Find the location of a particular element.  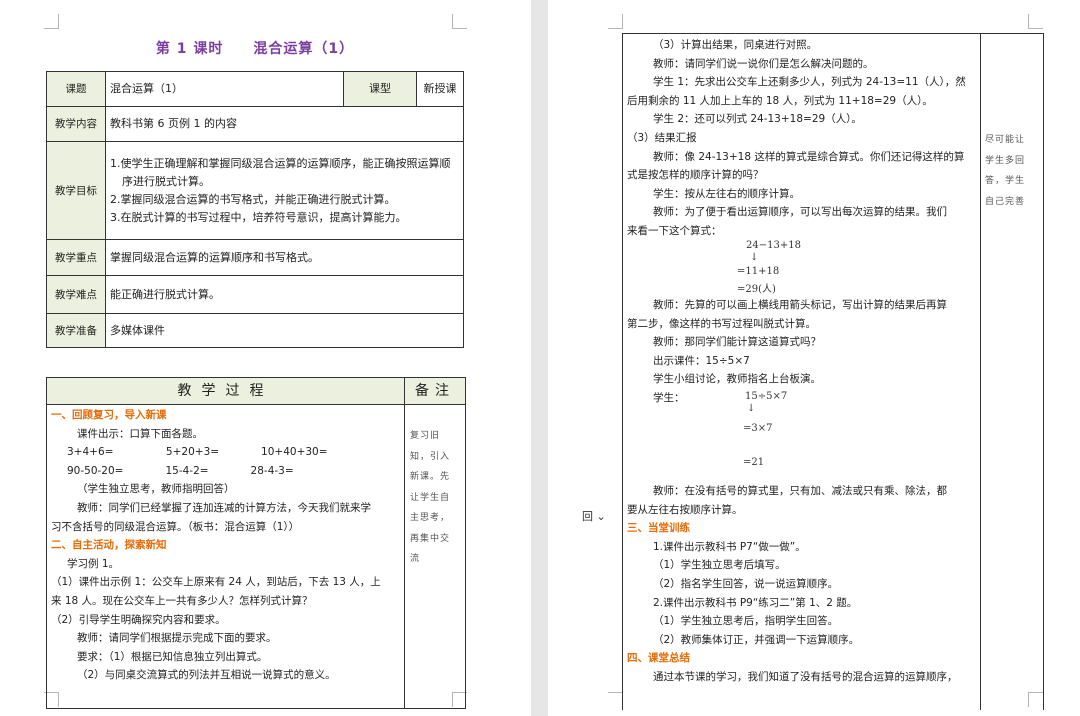

label-content: 教学内容 is located at coordinates (76, 124).